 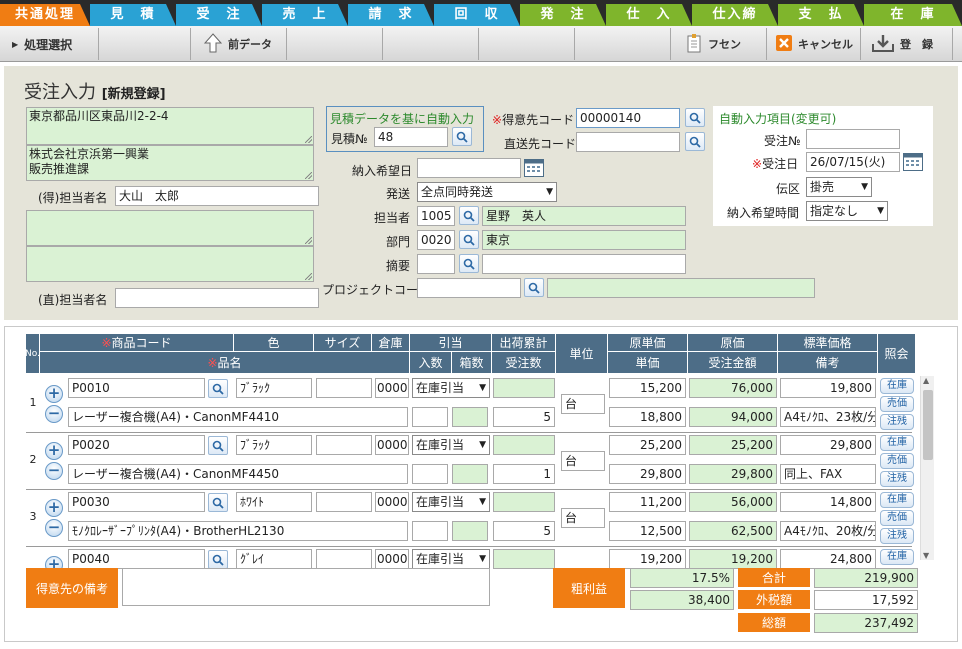 I want to click on unit-price-field: 29,800, so click(x=647, y=474).